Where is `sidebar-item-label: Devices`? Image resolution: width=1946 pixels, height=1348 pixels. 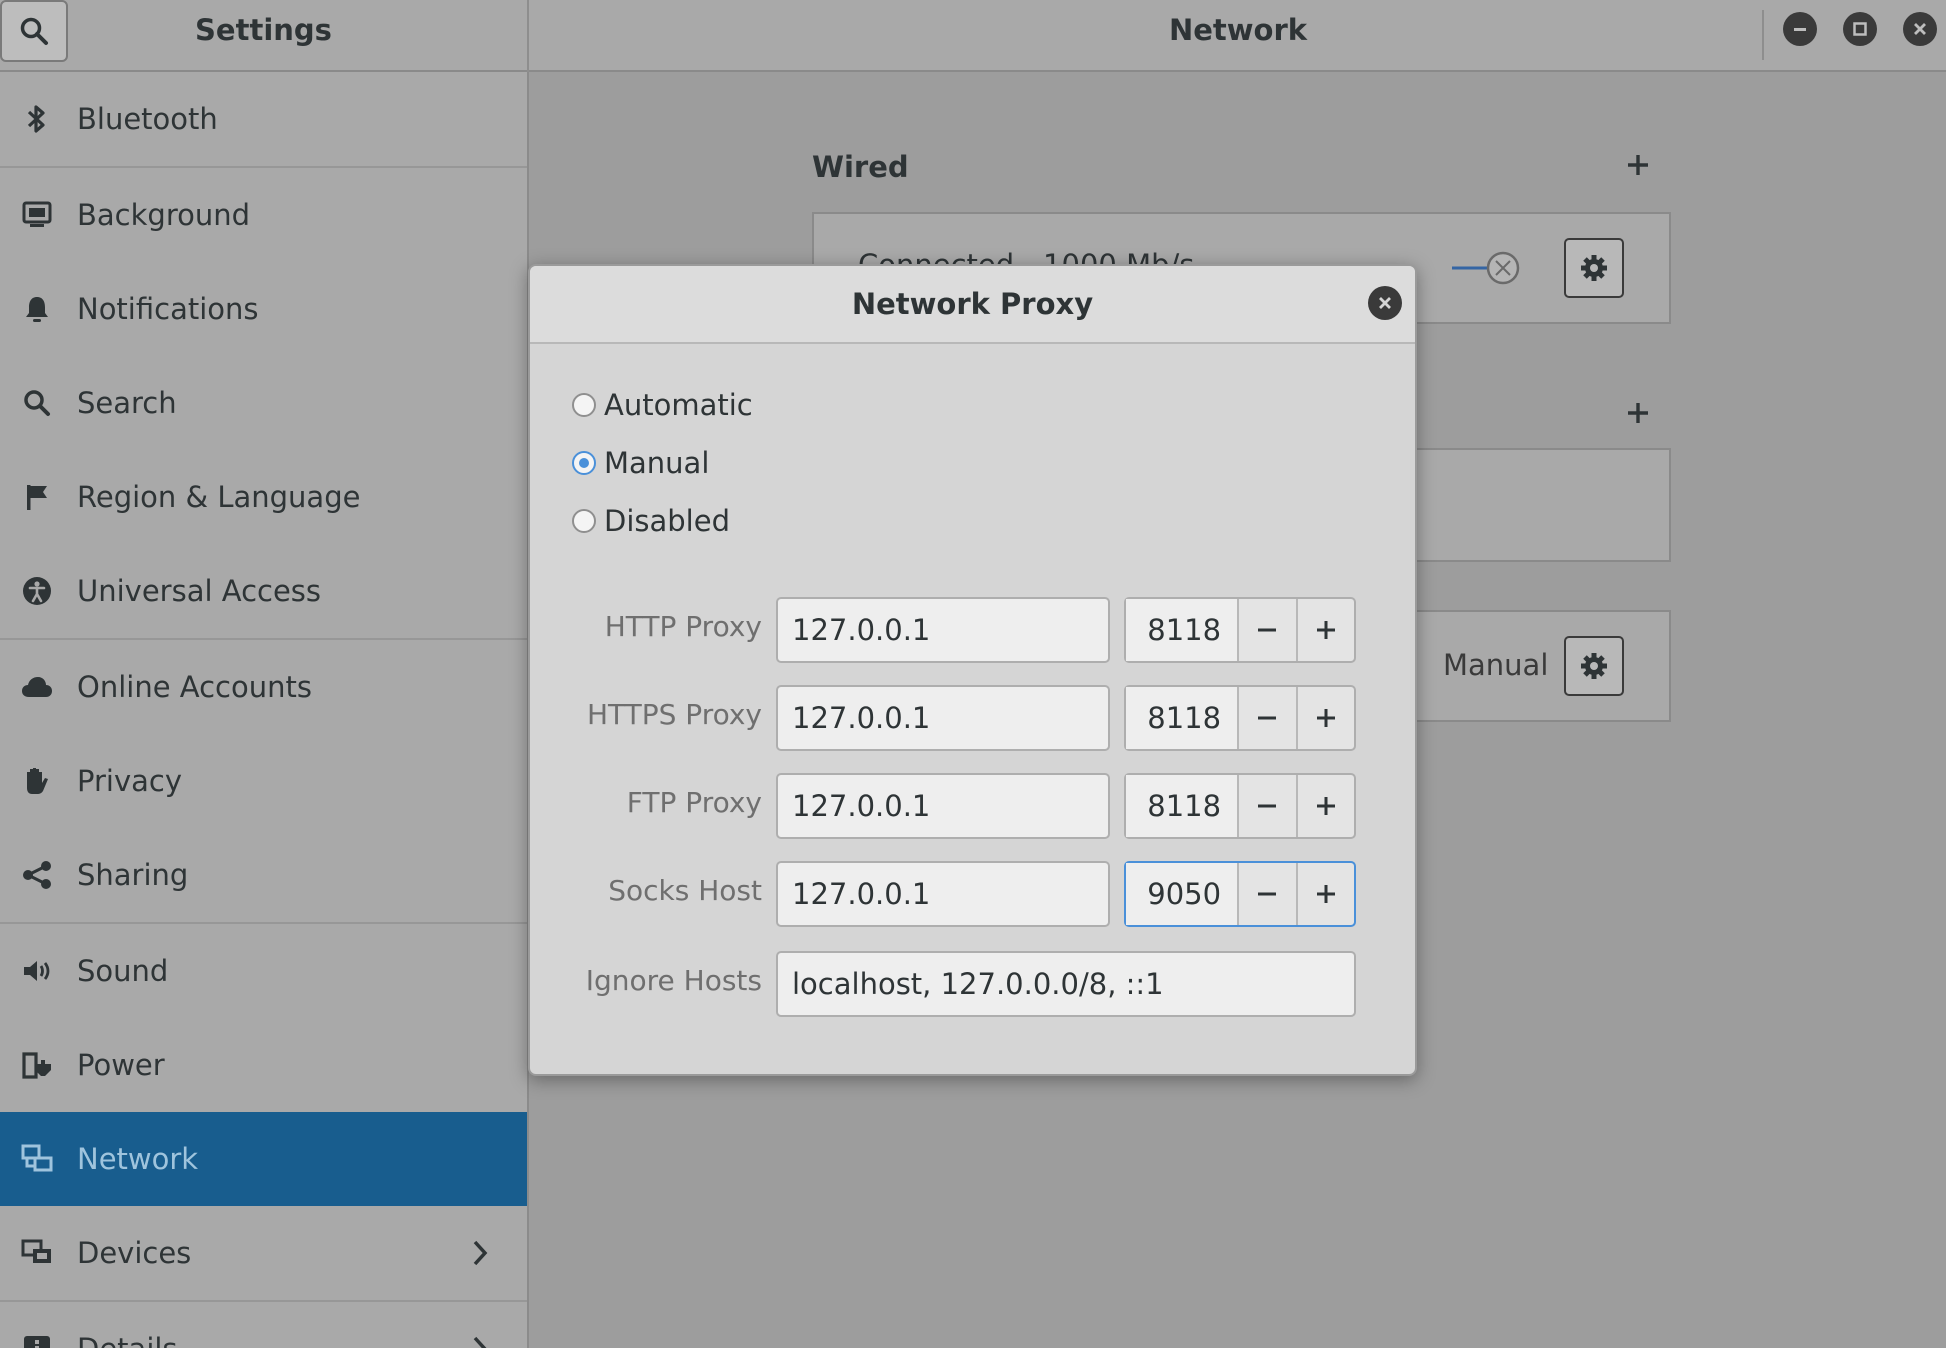
sidebar-item-label: Devices is located at coordinates (134, 1253).